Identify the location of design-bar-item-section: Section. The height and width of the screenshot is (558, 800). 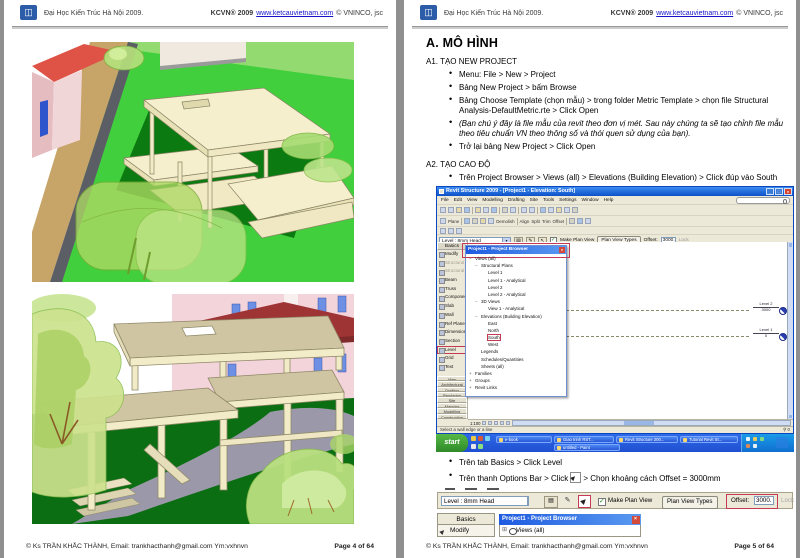
(452, 341).